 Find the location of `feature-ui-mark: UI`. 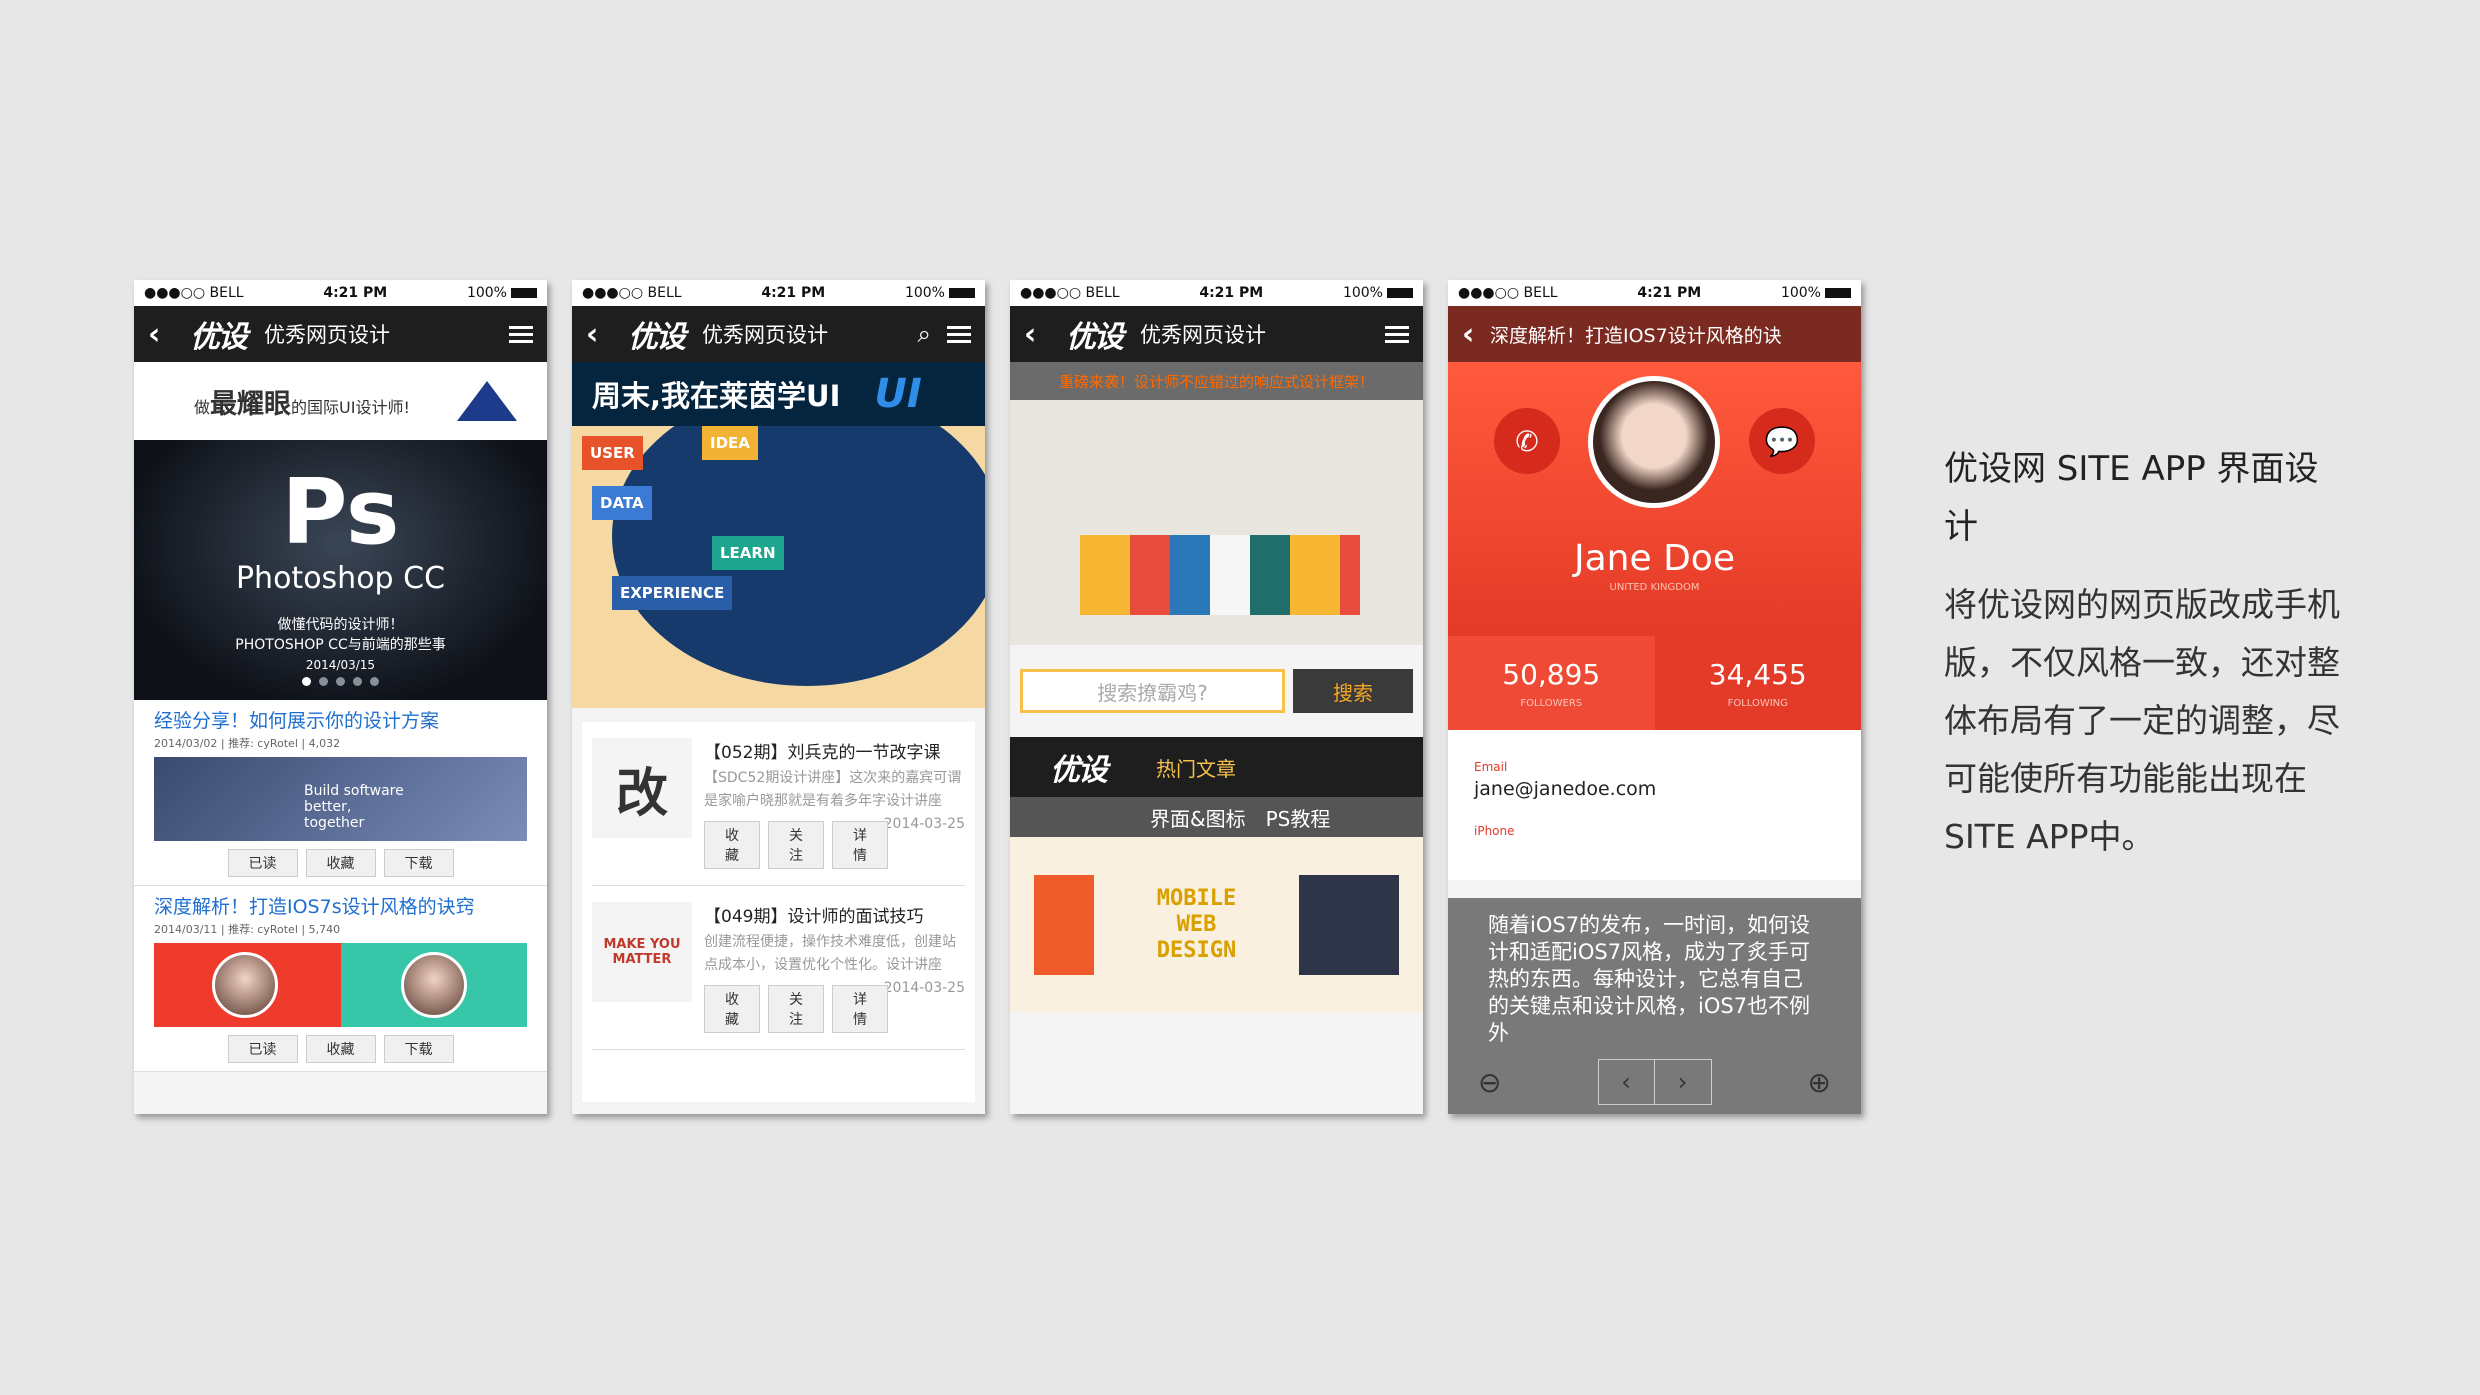

feature-ui-mark: UI is located at coordinates (898, 394).